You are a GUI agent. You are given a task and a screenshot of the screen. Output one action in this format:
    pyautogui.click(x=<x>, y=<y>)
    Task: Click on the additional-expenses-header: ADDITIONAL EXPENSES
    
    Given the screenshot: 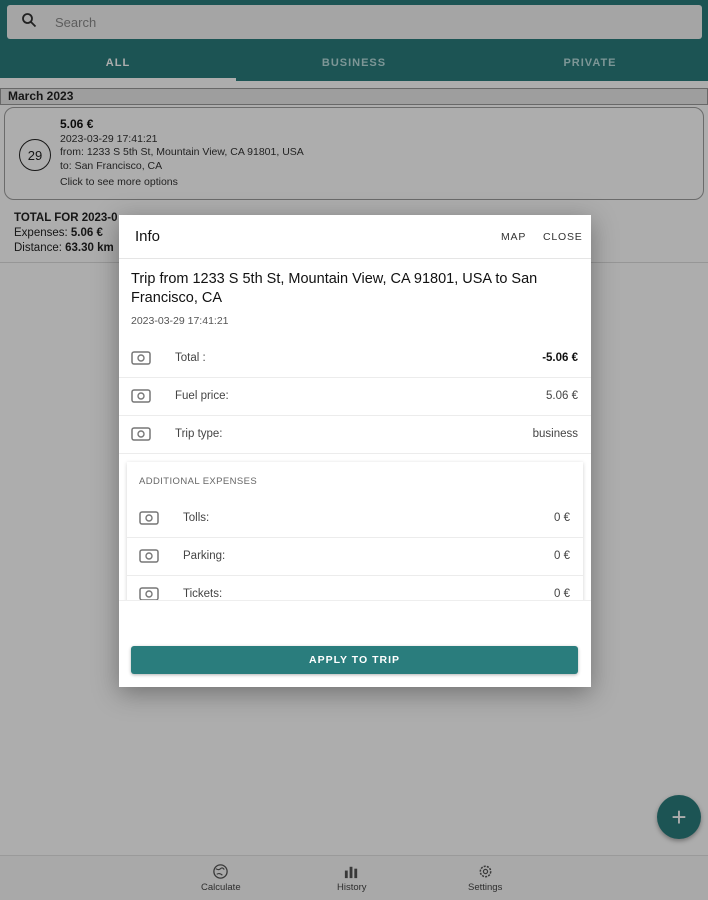 What is the action you would take?
    pyautogui.click(x=198, y=481)
    